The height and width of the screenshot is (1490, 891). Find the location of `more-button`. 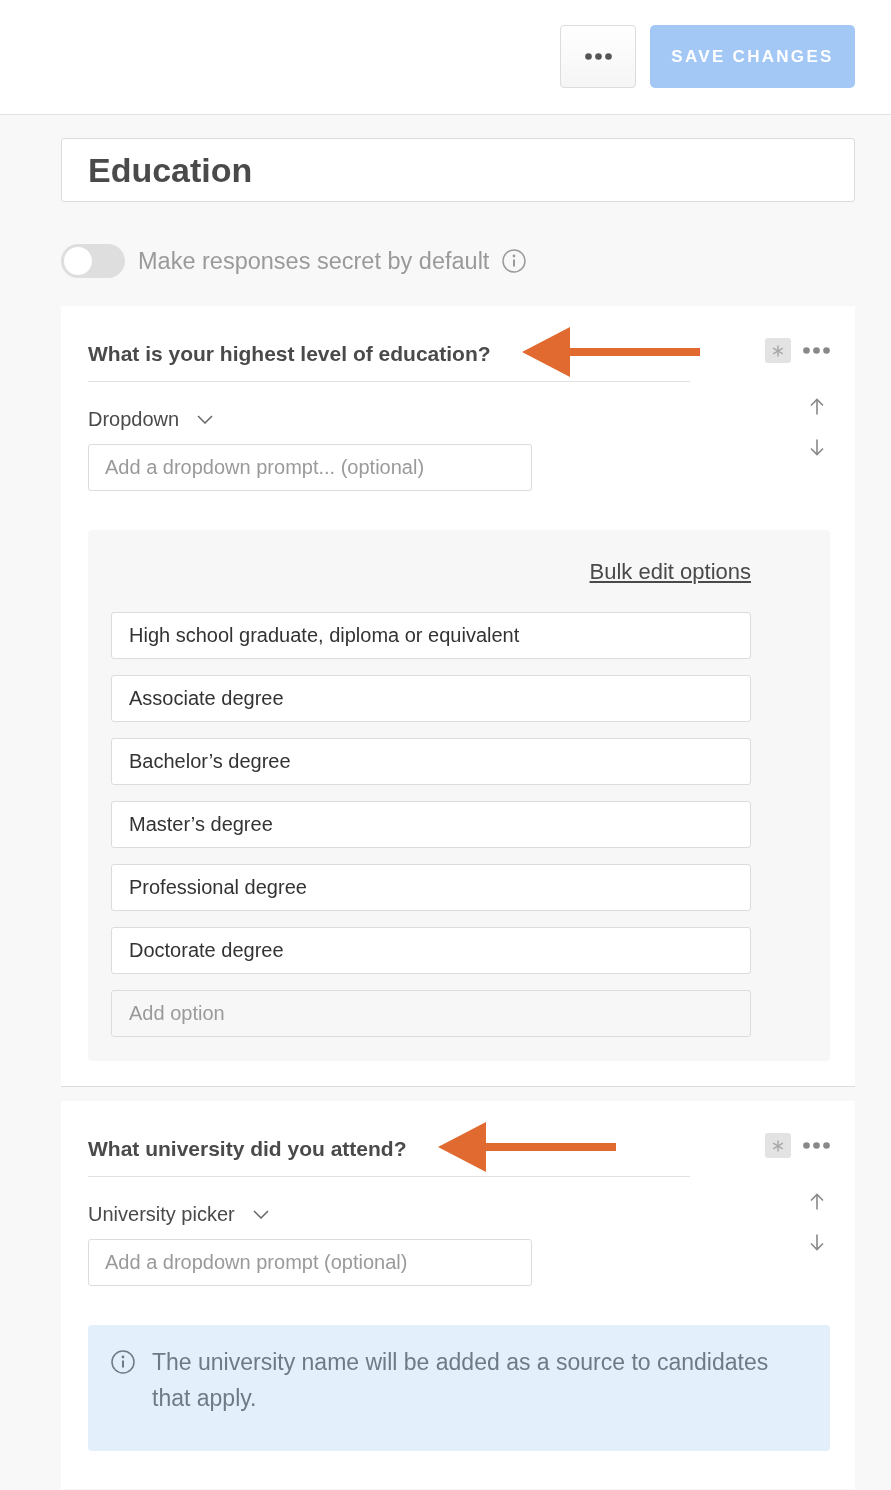

more-button is located at coordinates (598, 56).